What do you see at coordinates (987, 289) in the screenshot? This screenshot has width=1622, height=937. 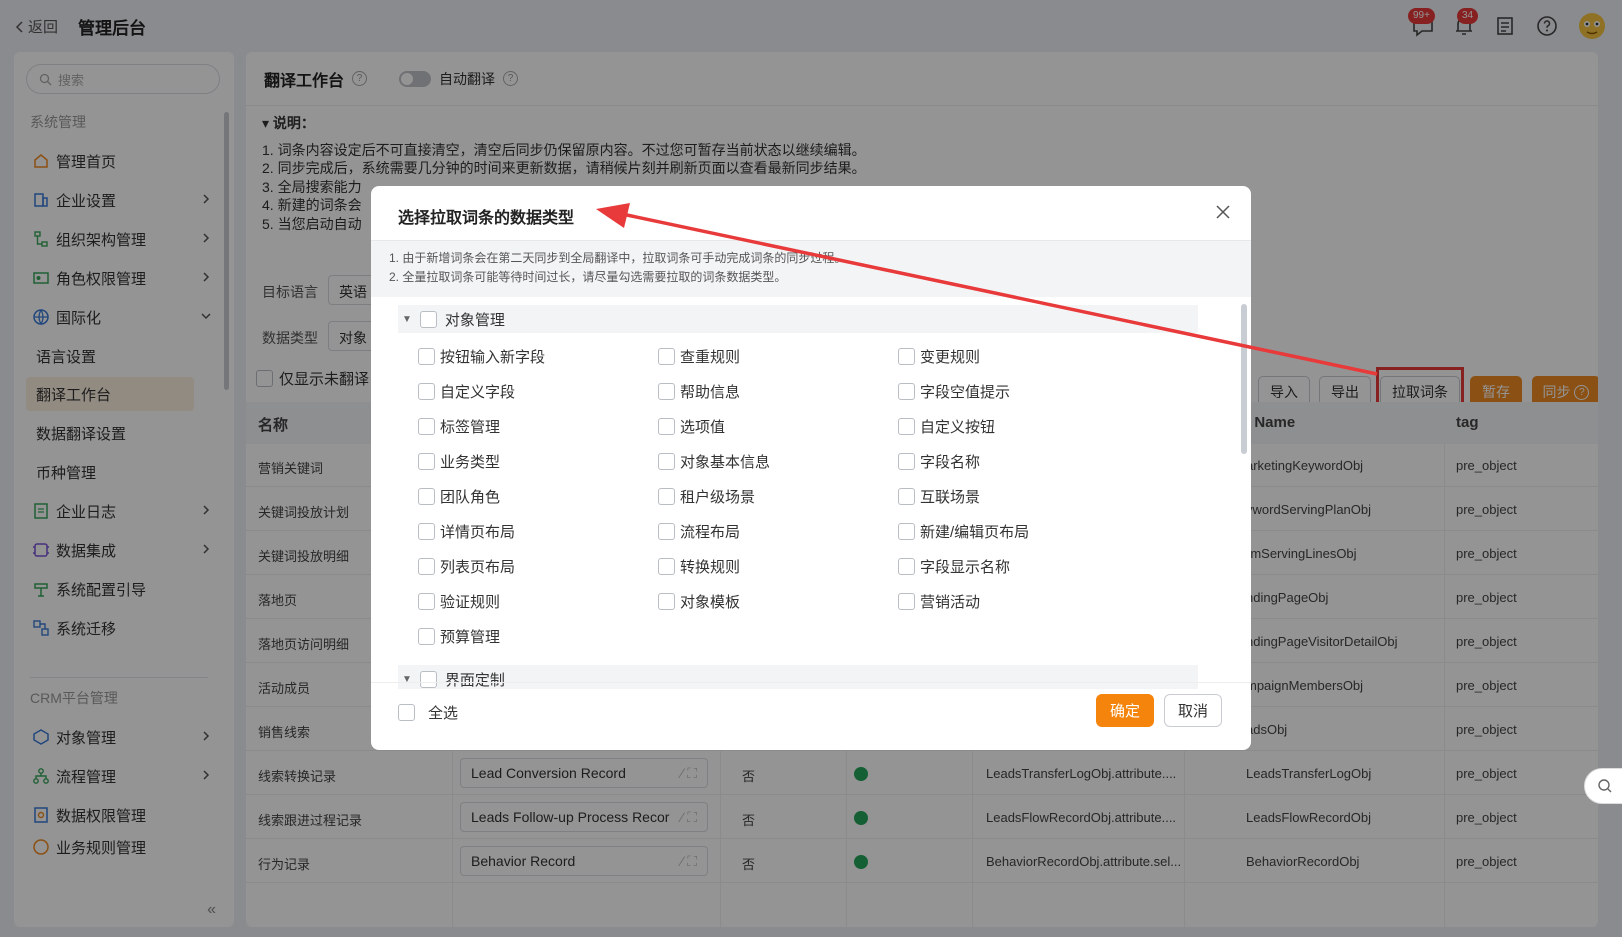 I see `annotation-arrow` at bounding box center [987, 289].